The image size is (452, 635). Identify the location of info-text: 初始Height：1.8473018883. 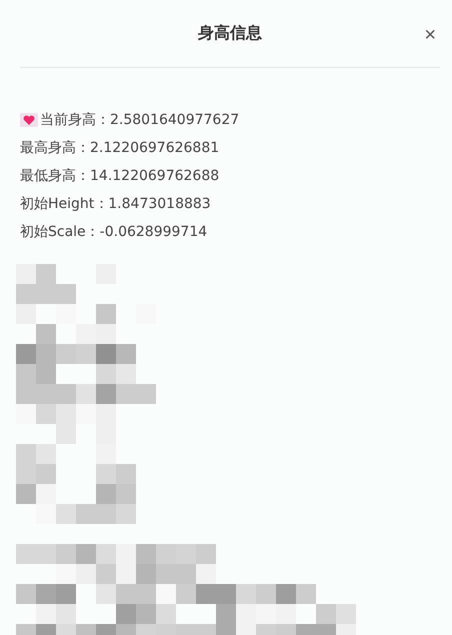
(115, 204).